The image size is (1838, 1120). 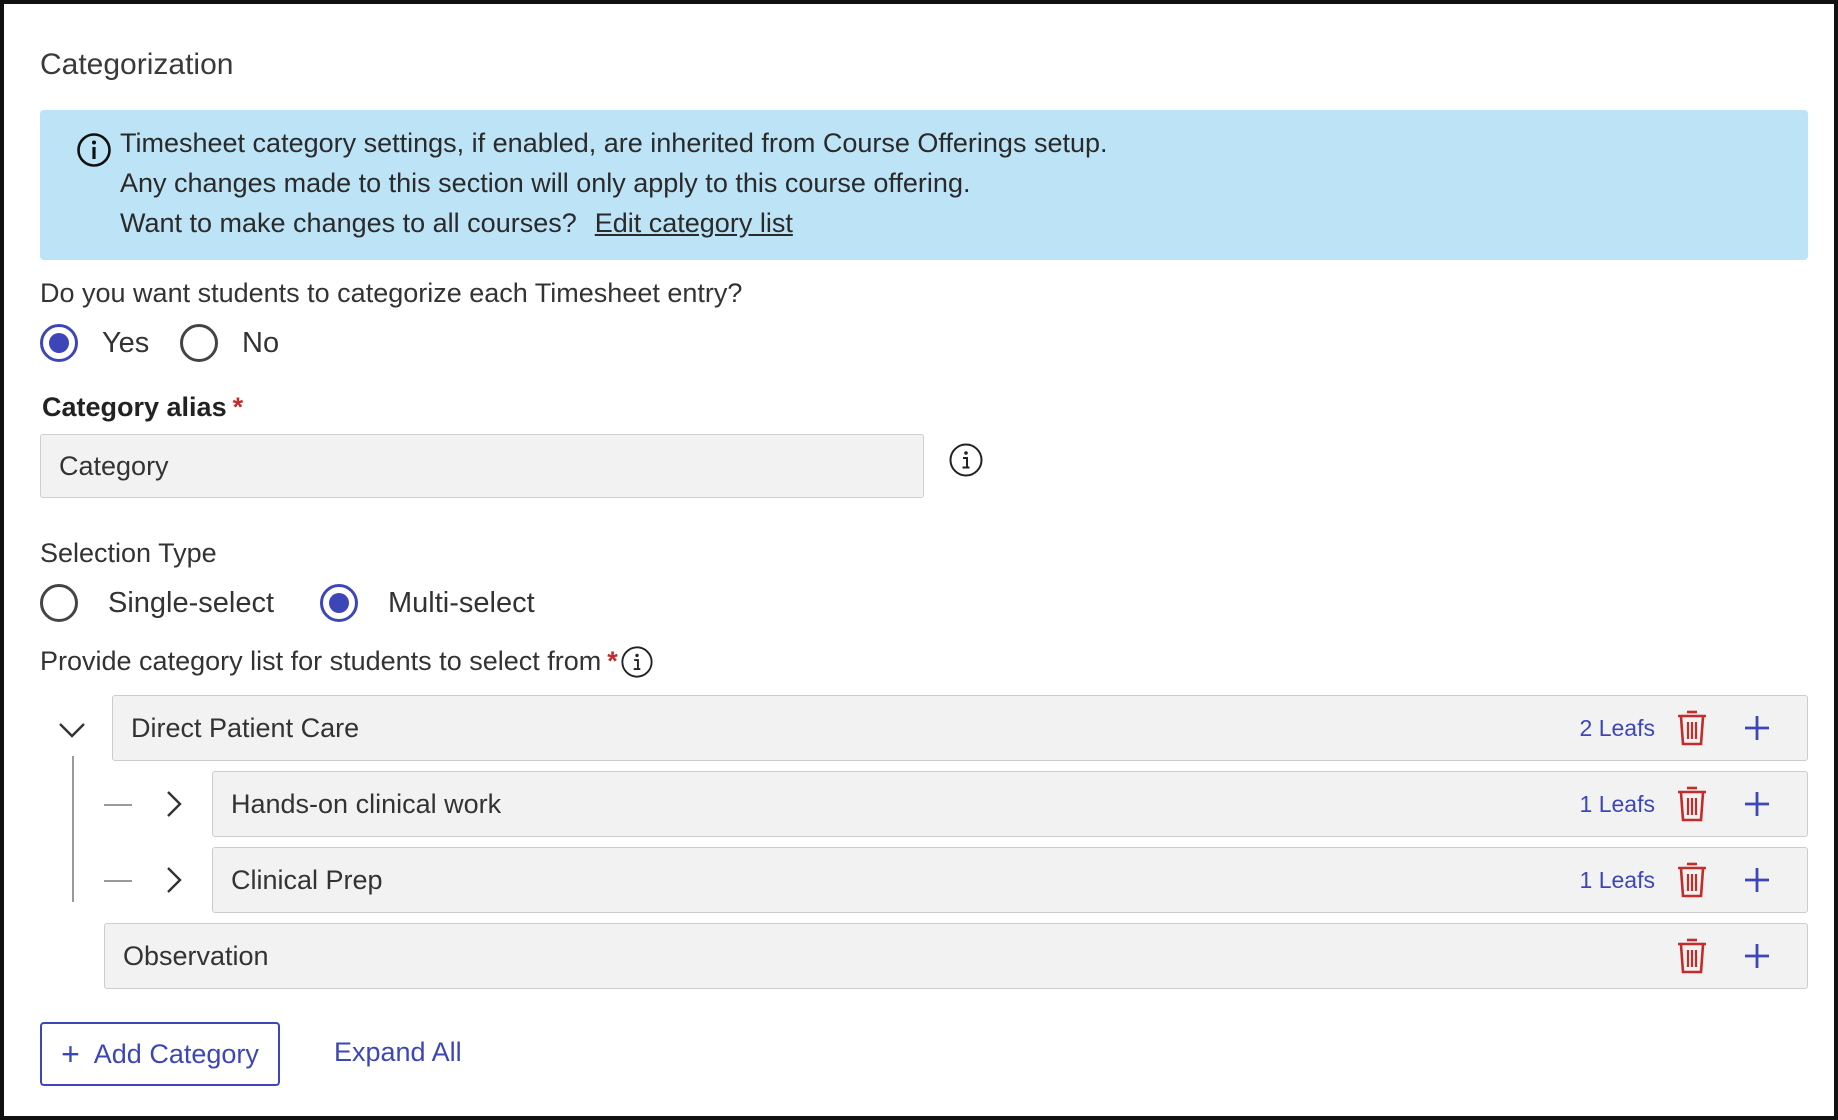 What do you see at coordinates (348, 223) in the screenshot?
I see `banner-question: Want to make changes to all courses?` at bounding box center [348, 223].